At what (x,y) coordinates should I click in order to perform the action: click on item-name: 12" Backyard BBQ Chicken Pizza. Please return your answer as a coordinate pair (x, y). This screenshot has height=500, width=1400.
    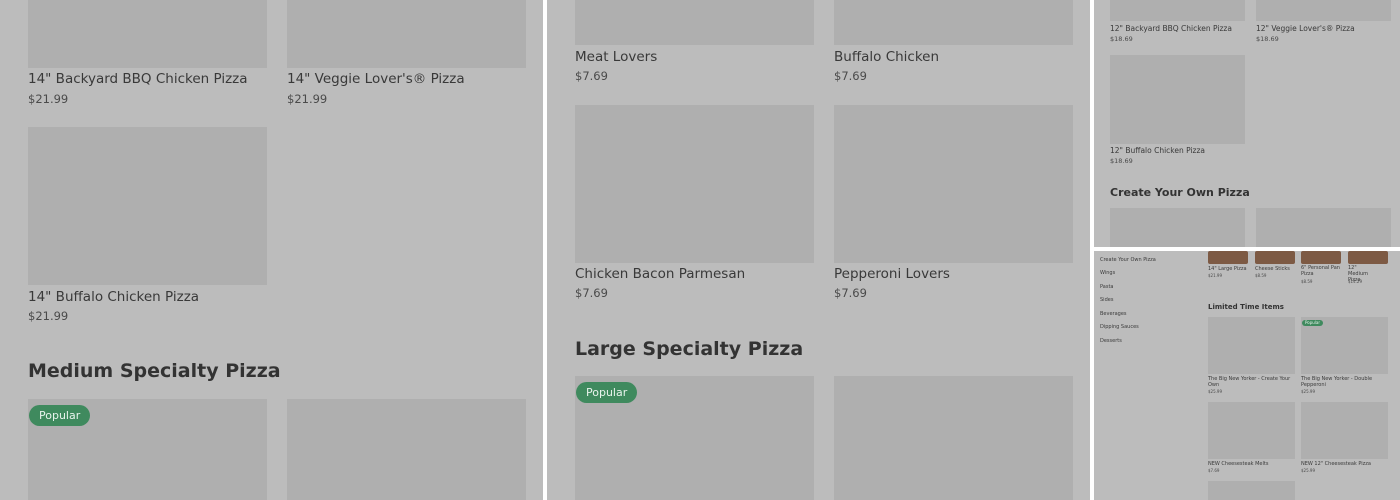
    Looking at the image, I should click on (1171, 28).